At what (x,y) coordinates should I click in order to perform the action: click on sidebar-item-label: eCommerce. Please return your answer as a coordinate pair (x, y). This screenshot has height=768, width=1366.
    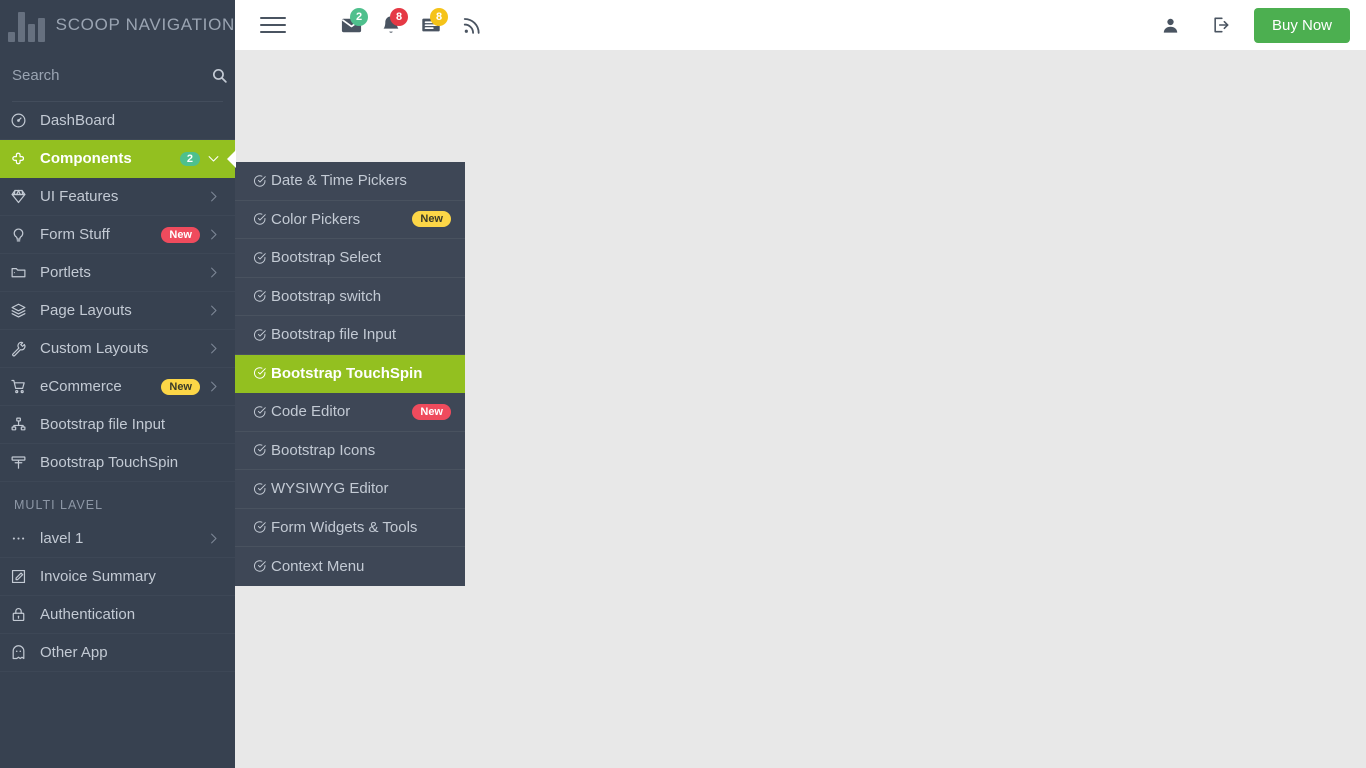
    Looking at the image, I should click on (81, 386).